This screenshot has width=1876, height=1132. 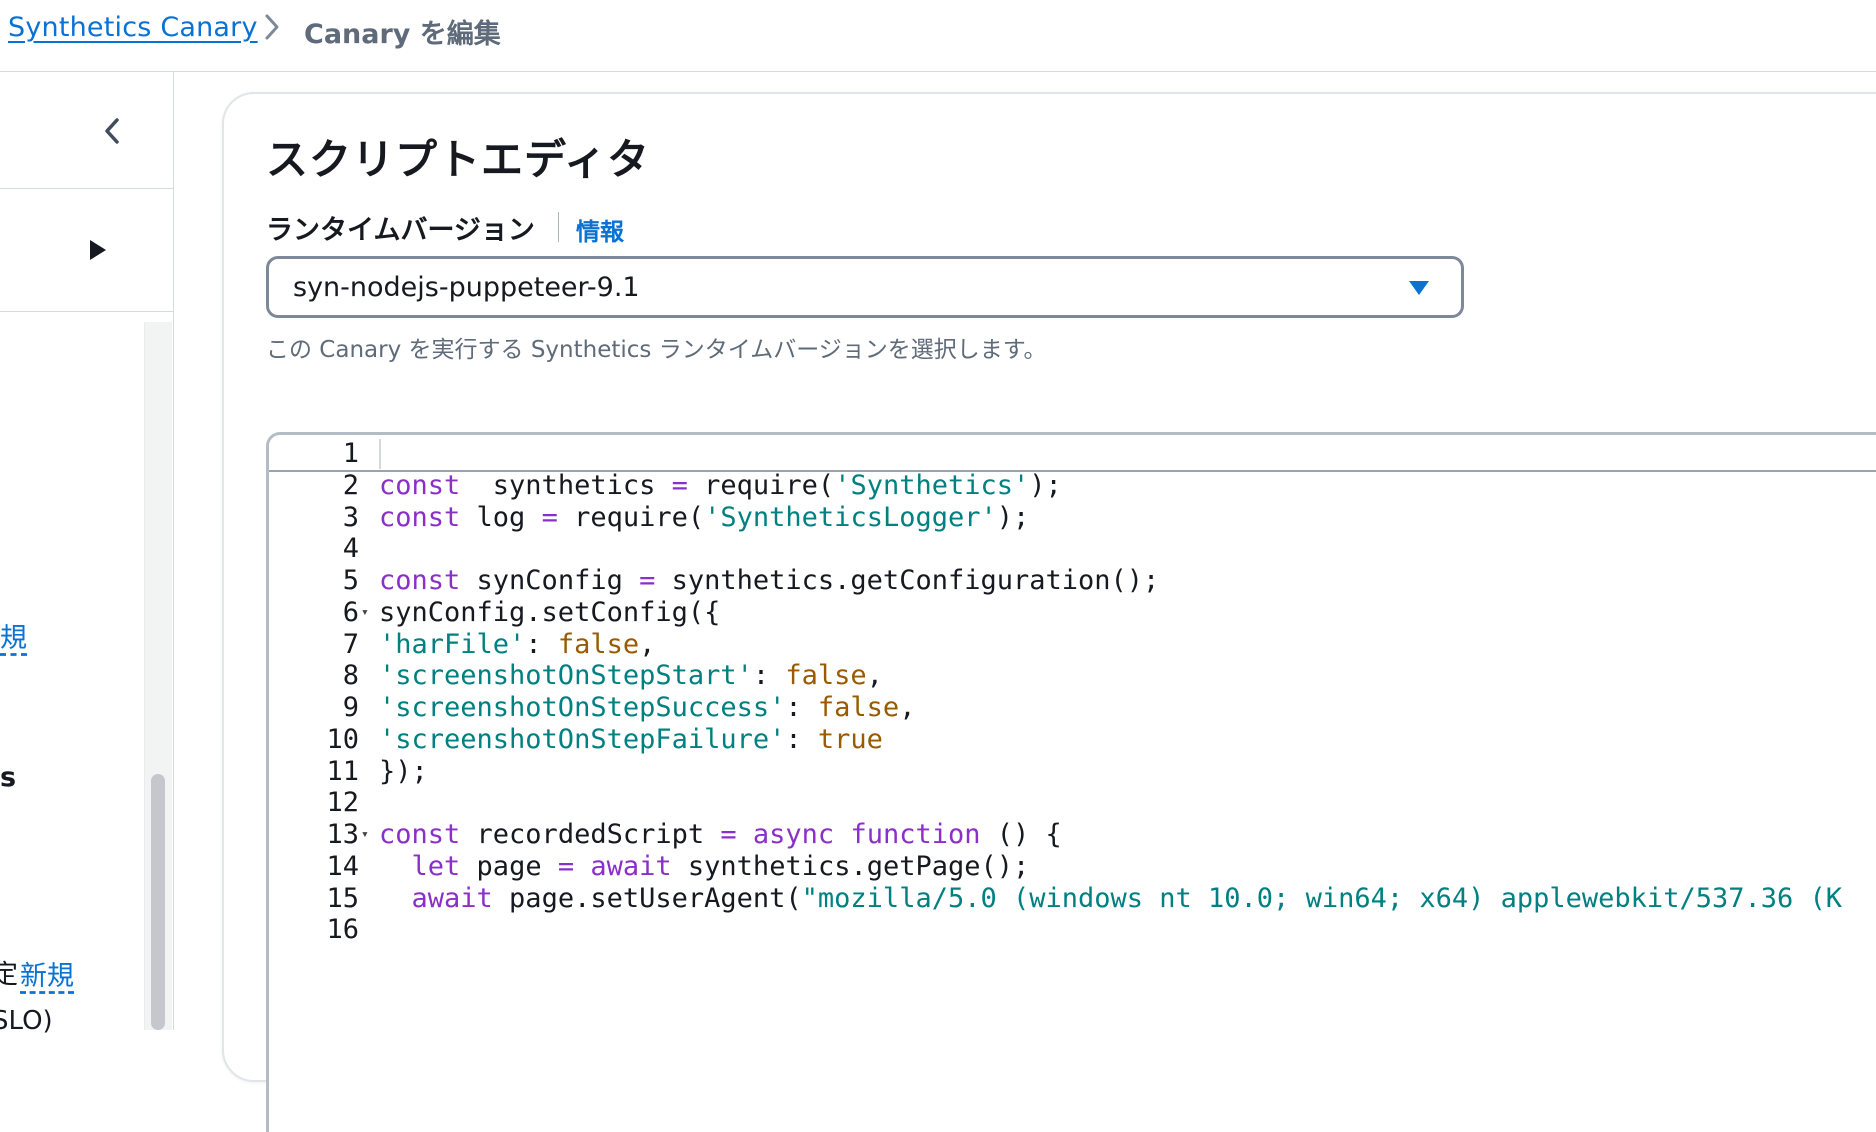 What do you see at coordinates (647, 898) in the screenshot?
I see `code-token: page.setUserAgent(` at bounding box center [647, 898].